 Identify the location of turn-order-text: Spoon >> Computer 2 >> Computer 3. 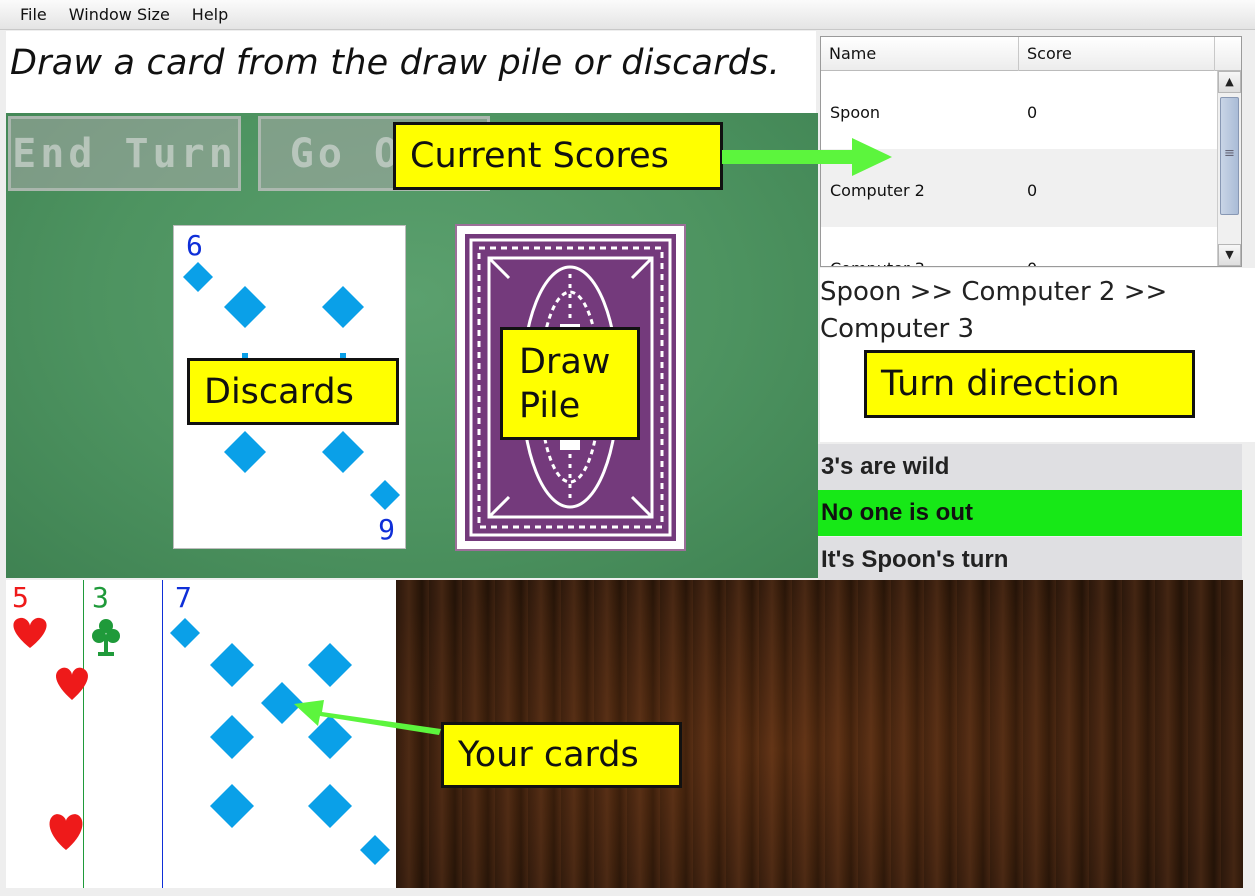
(994, 310).